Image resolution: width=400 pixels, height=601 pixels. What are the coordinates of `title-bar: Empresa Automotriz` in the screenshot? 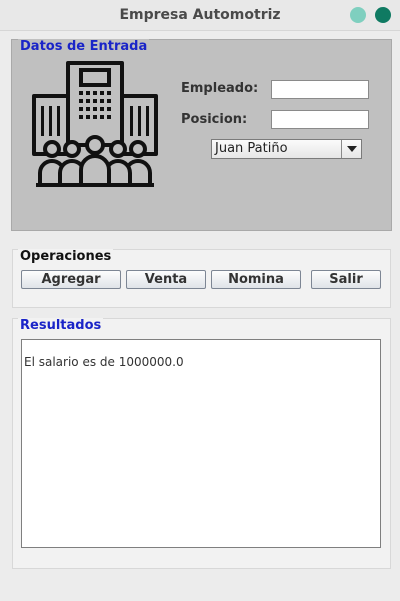 It's located at (200, 15).